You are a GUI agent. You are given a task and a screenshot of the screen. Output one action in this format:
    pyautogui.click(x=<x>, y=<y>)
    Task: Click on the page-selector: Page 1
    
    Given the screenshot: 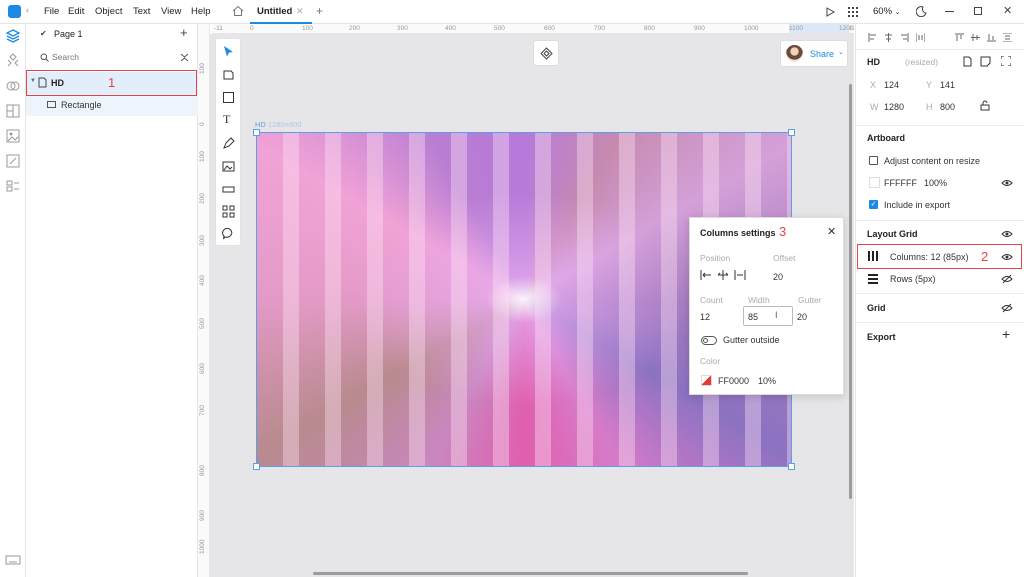 What is the action you would take?
    pyautogui.click(x=68, y=34)
    